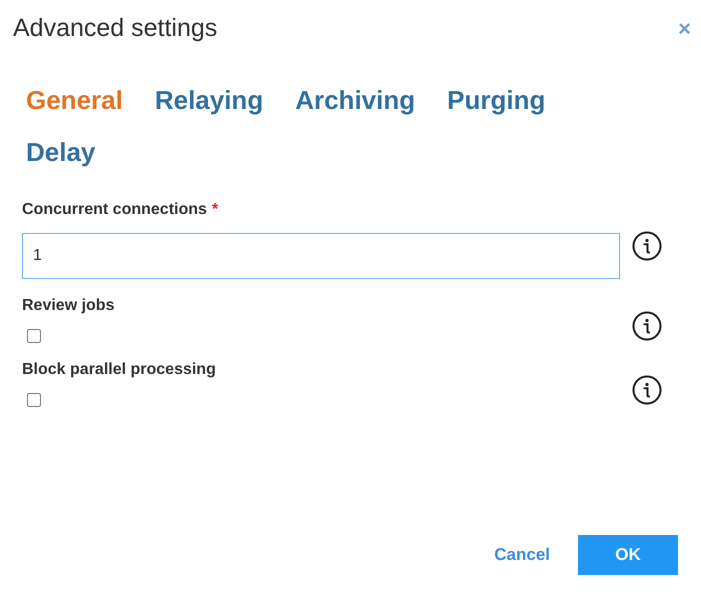 The height and width of the screenshot is (595, 701). Describe the element at coordinates (684, 29) in the screenshot. I see `close-button: ×` at that location.